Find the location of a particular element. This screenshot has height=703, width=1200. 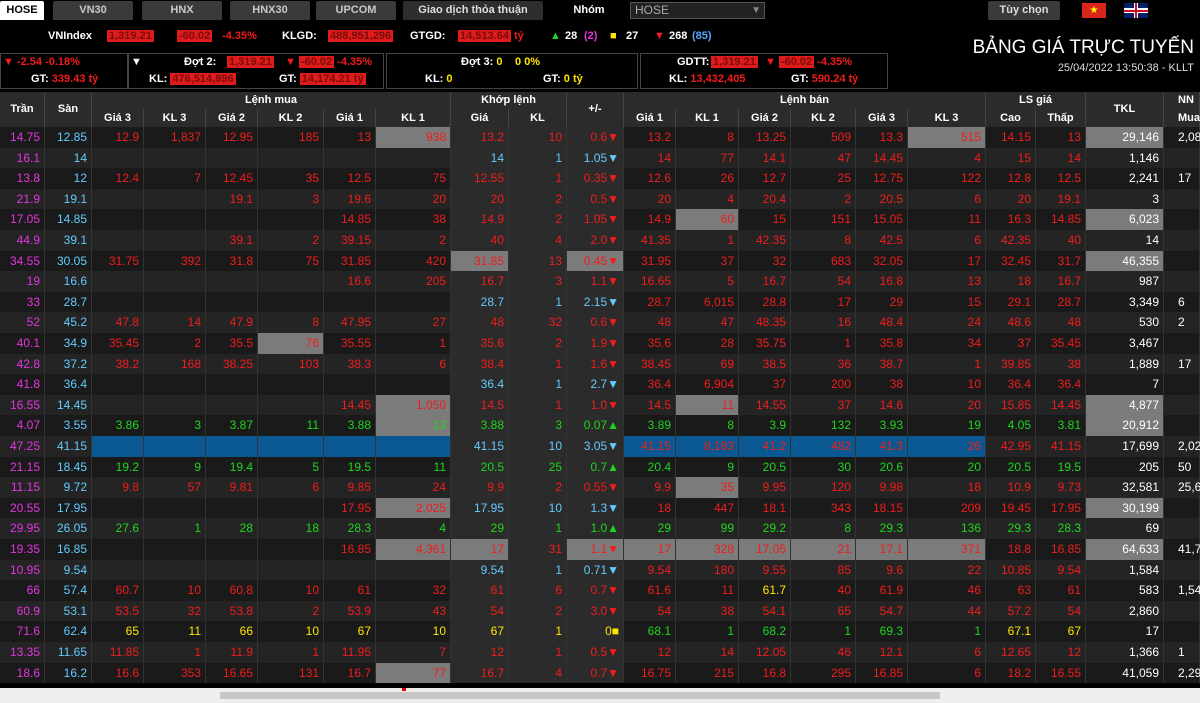

tab-hnx30: HNX30 is located at coordinates (270, 10).